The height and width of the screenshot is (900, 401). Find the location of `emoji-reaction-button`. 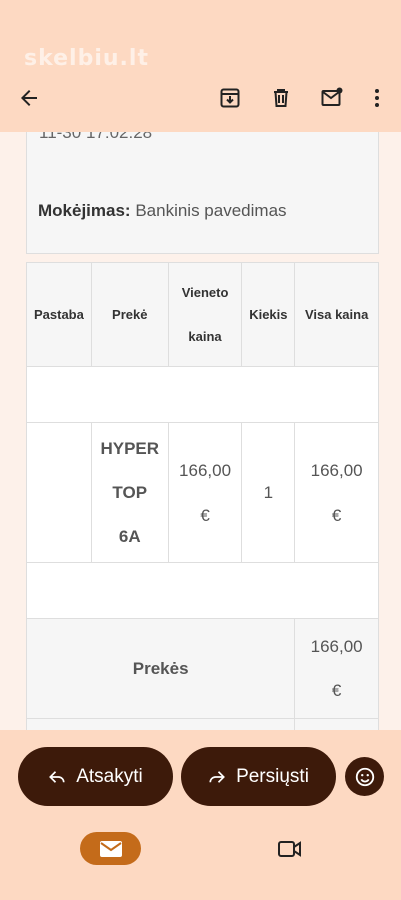

emoji-reaction-button is located at coordinates (364, 776).